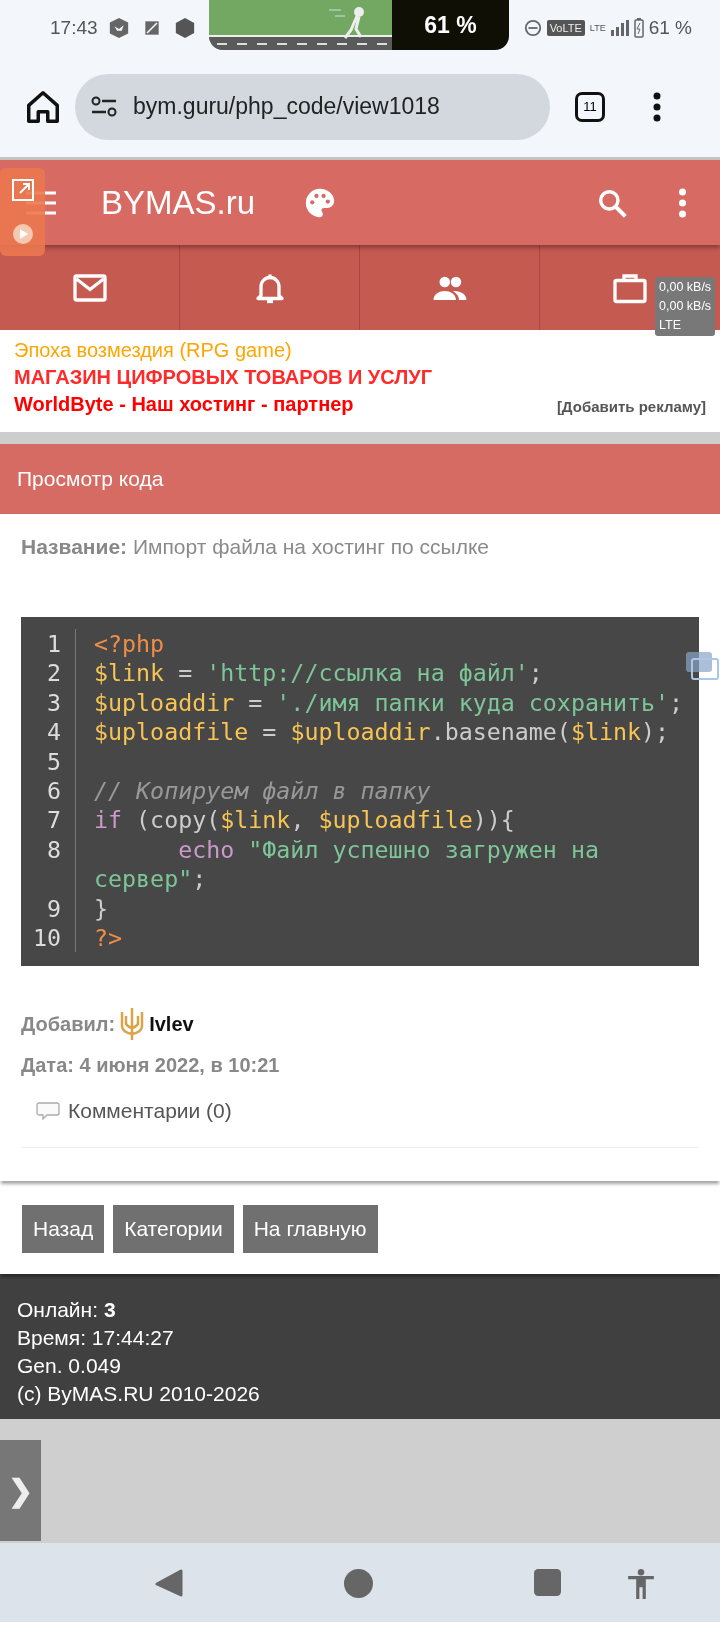  Describe the element at coordinates (532, 28) in the screenshot. I see `minus-circle-icon` at that location.